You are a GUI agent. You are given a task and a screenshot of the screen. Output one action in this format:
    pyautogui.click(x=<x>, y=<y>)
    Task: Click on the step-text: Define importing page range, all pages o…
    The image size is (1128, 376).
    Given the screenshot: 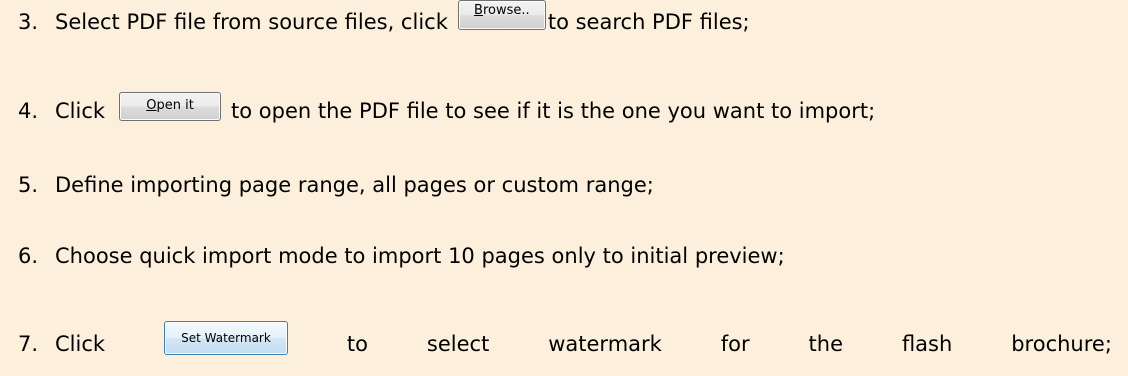 What is the action you would take?
    pyautogui.click(x=354, y=185)
    